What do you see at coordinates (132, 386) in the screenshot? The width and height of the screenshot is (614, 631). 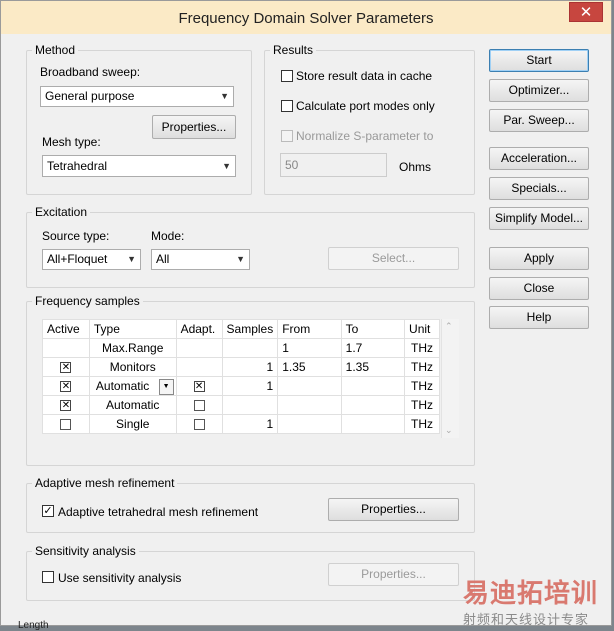 I see `type-cell: Automatic ▼` at bounding box center [132, 386].